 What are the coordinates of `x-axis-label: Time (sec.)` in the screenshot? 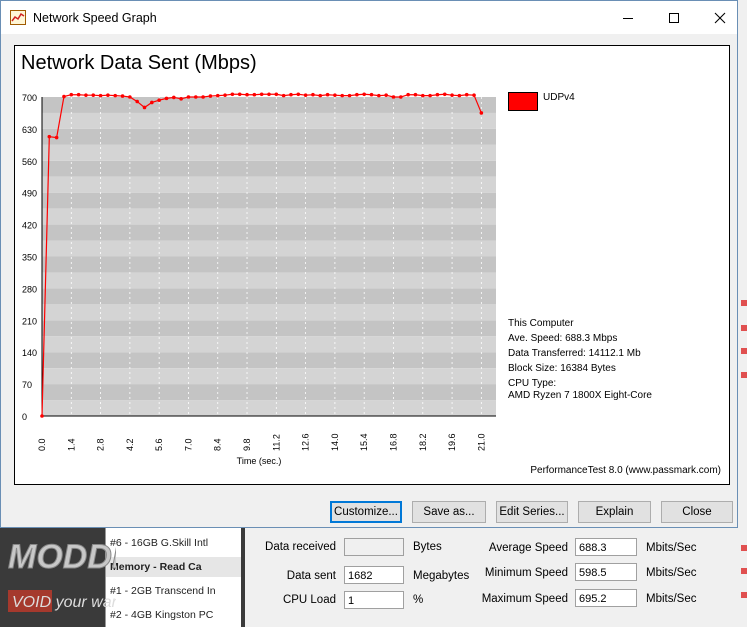 It's located at (259, 461).